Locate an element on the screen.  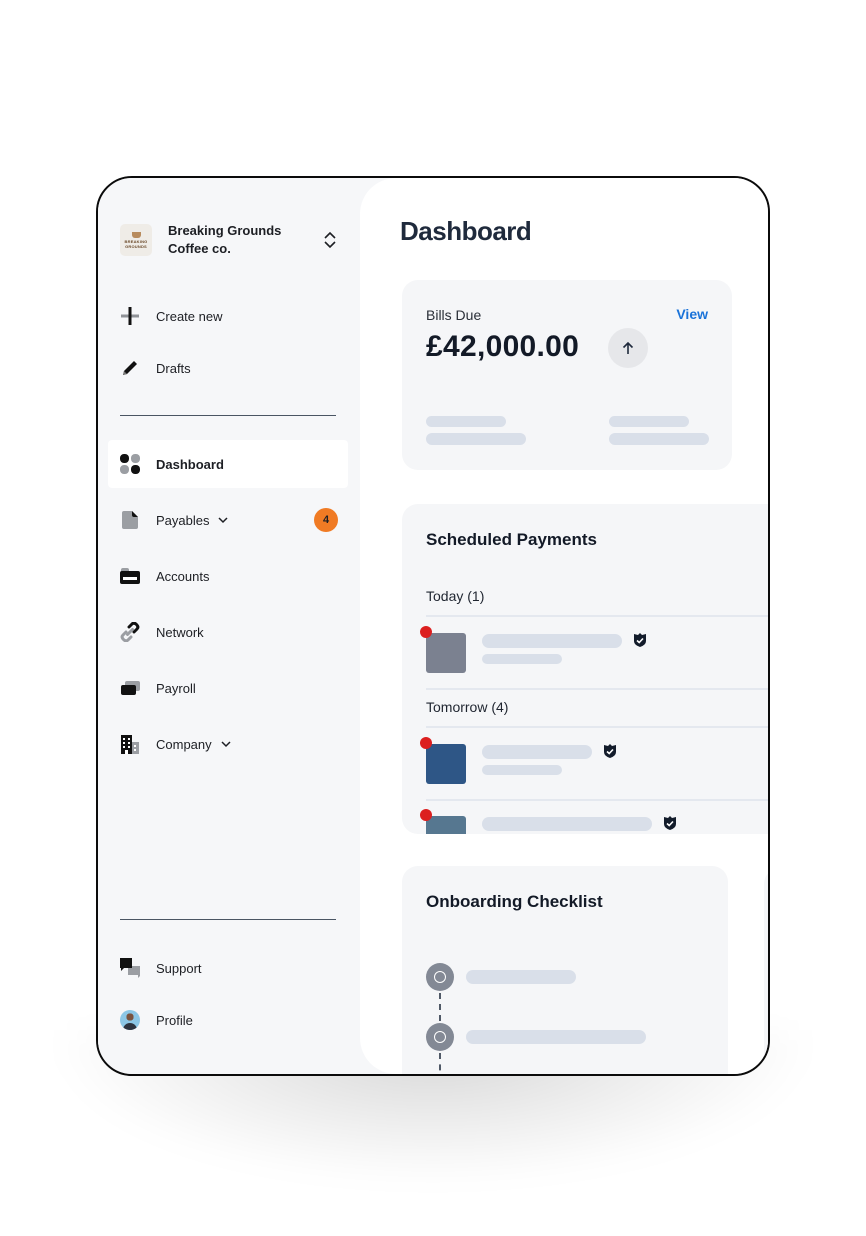
document-icon is located at coordinates (130, 520).